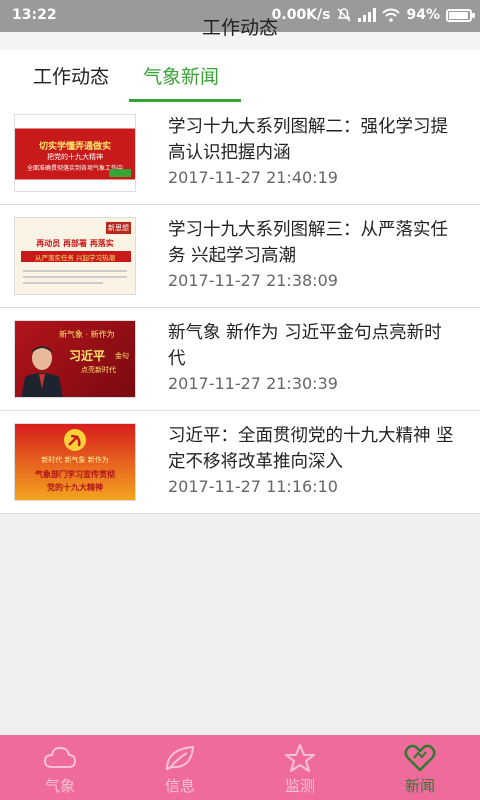  What do you see at coordinates (300, 758) in the screenshot?
I see `star-icon` at bounding box center [300, 758].